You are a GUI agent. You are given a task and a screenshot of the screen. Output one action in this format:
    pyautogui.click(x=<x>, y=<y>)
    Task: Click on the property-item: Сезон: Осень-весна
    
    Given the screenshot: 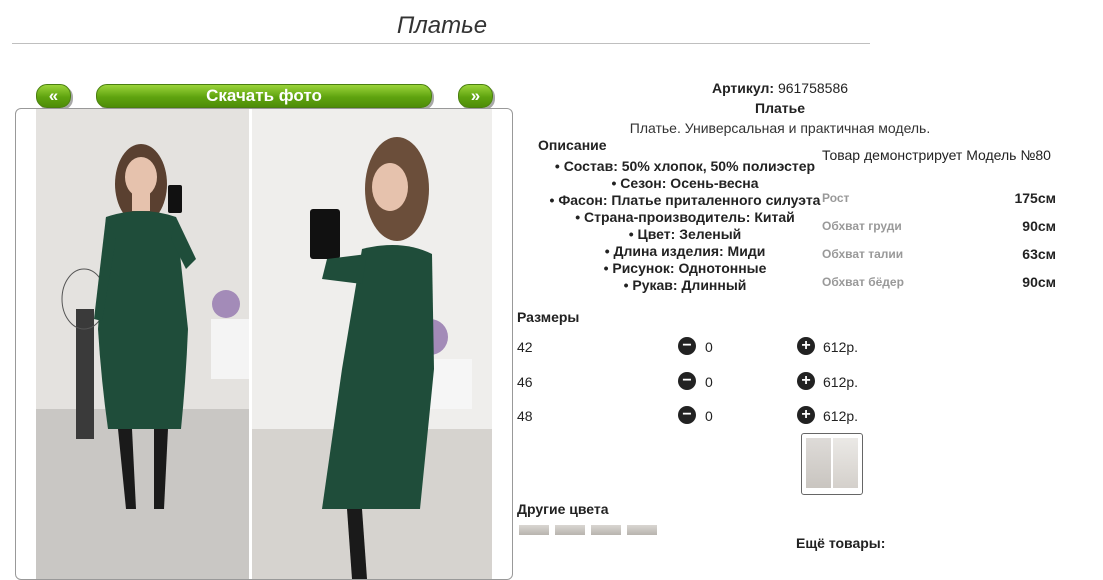 What is the action you would take?
    pyautogui.click(x=685, y=183)
    